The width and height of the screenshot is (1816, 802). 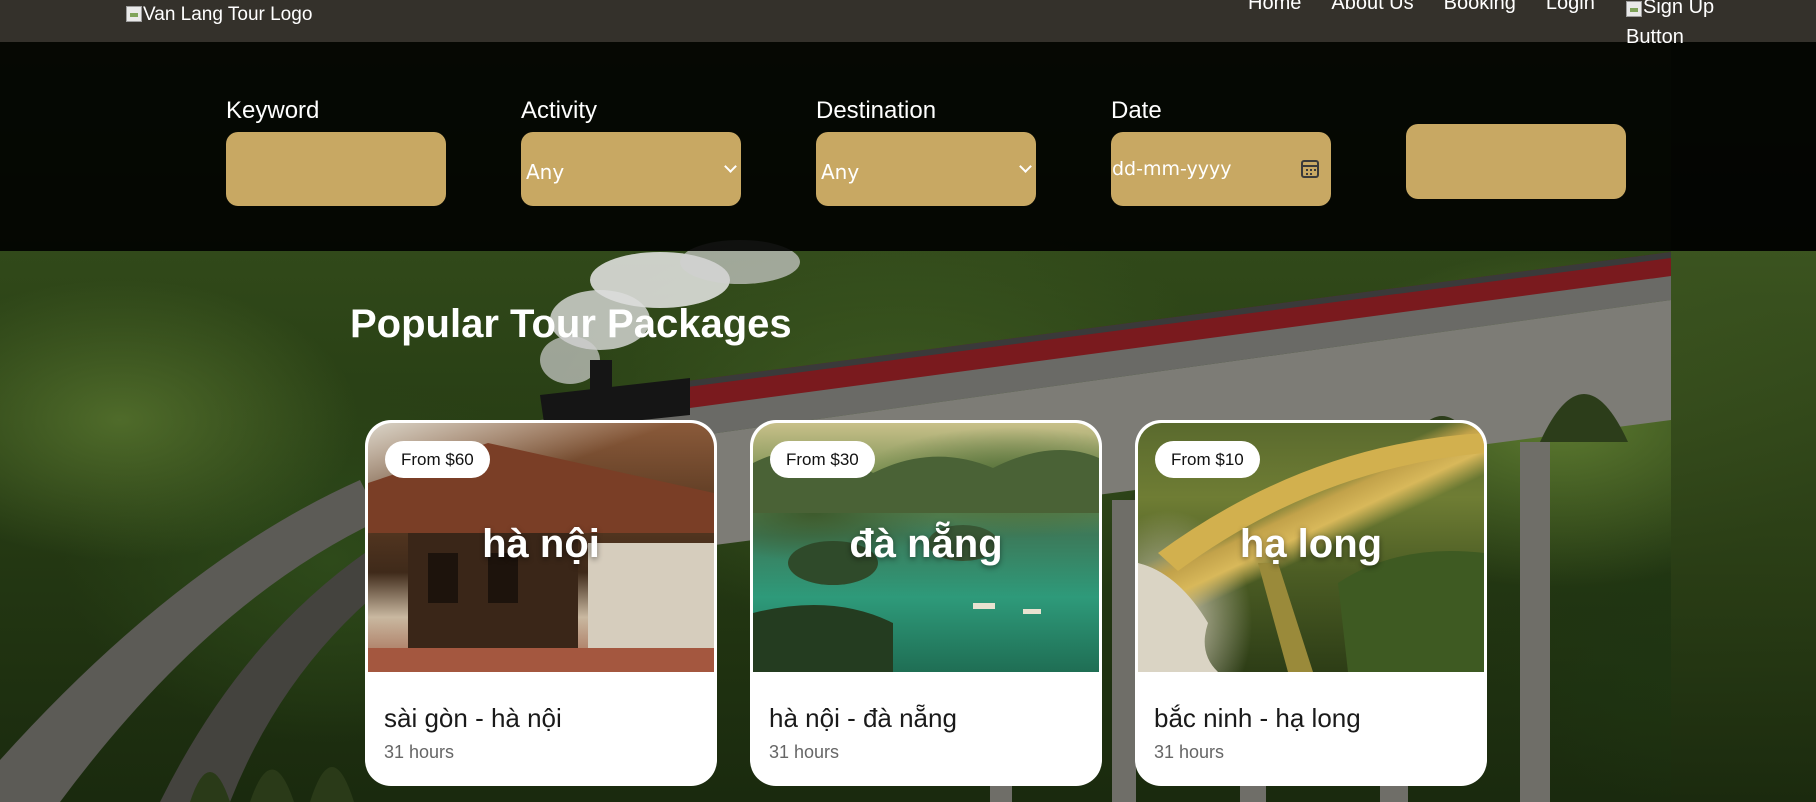 I want to click on activity-selected-value: Any, so click(x=545, y=172).